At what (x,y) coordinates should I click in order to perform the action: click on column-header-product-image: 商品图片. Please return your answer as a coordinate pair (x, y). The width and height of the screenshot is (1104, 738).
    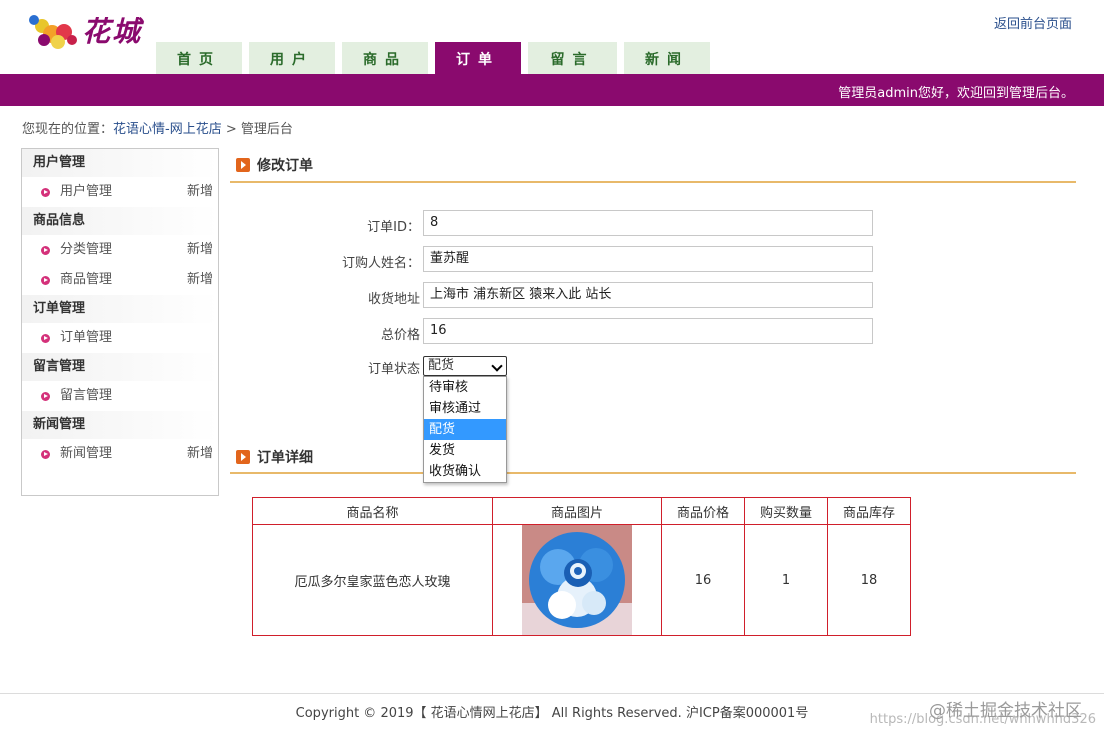
    Looking at the image, I should click on (577, 511).